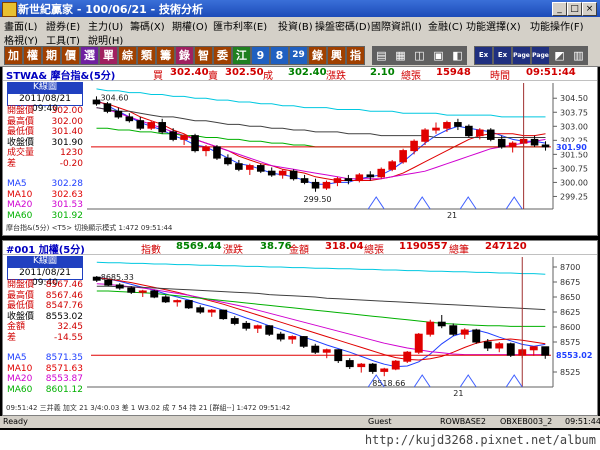 The width and height of the screenshot is (600, 450). Describe the element at coordinates (336, 55) in the screenshot. I see `toolbar-button: 興` at that location.